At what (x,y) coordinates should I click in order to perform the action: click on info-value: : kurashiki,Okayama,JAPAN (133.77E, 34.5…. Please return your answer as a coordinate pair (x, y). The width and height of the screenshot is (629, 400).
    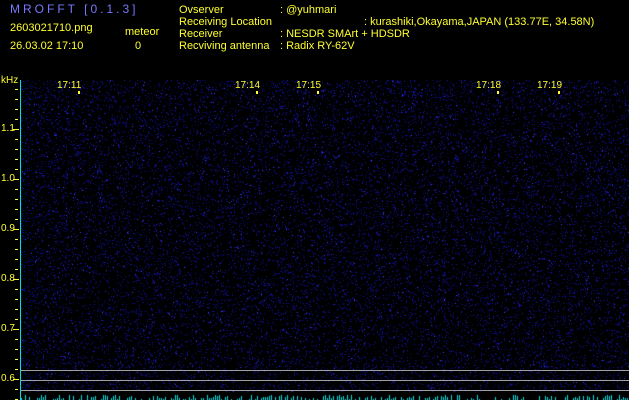
    Looking at the image, I should click on (479, 22).